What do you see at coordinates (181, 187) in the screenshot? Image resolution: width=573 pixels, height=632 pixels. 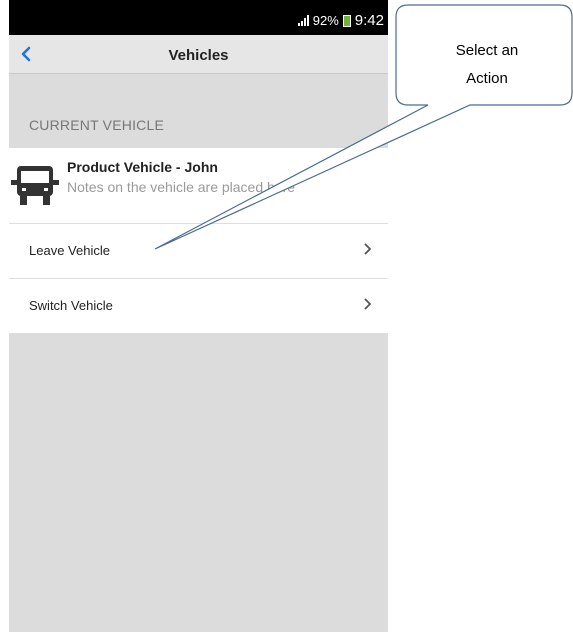 I see `vehicle-notes: Notes on the vehicle are placed here` at bounding box center [181, 187].